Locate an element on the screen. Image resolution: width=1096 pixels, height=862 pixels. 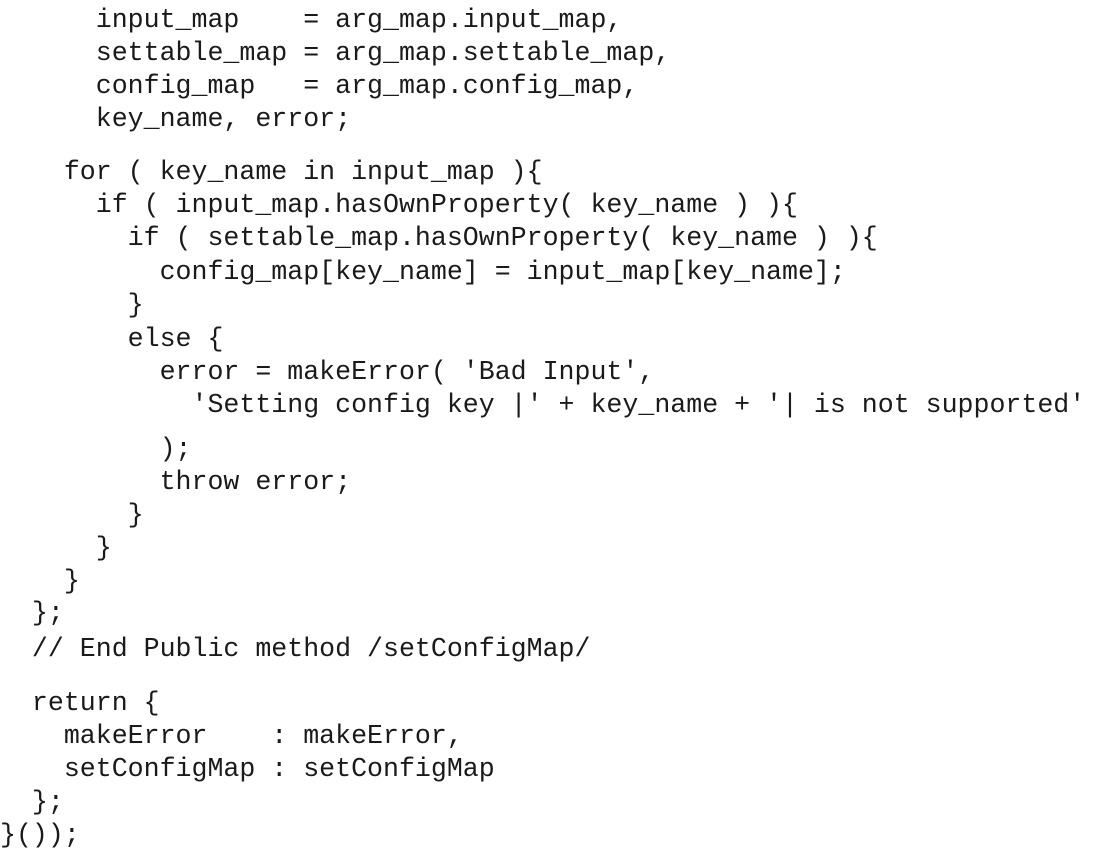
code-line: return { is located at coordinates (80, 703).